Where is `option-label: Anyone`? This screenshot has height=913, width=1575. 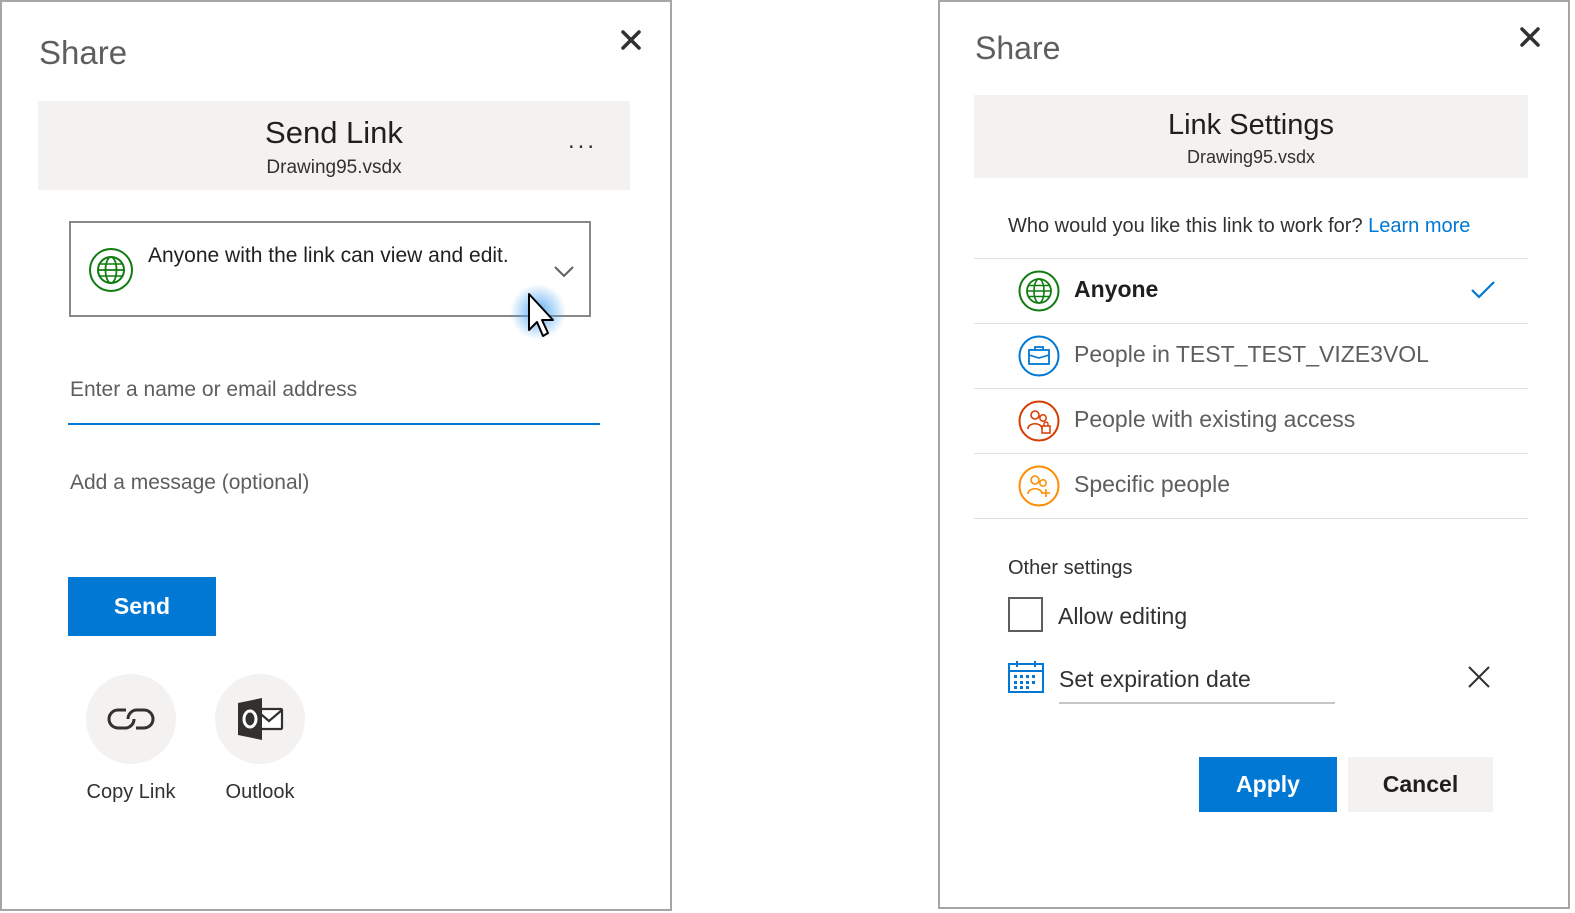
option-label: Anyone is located at coordinates (1116, 289).